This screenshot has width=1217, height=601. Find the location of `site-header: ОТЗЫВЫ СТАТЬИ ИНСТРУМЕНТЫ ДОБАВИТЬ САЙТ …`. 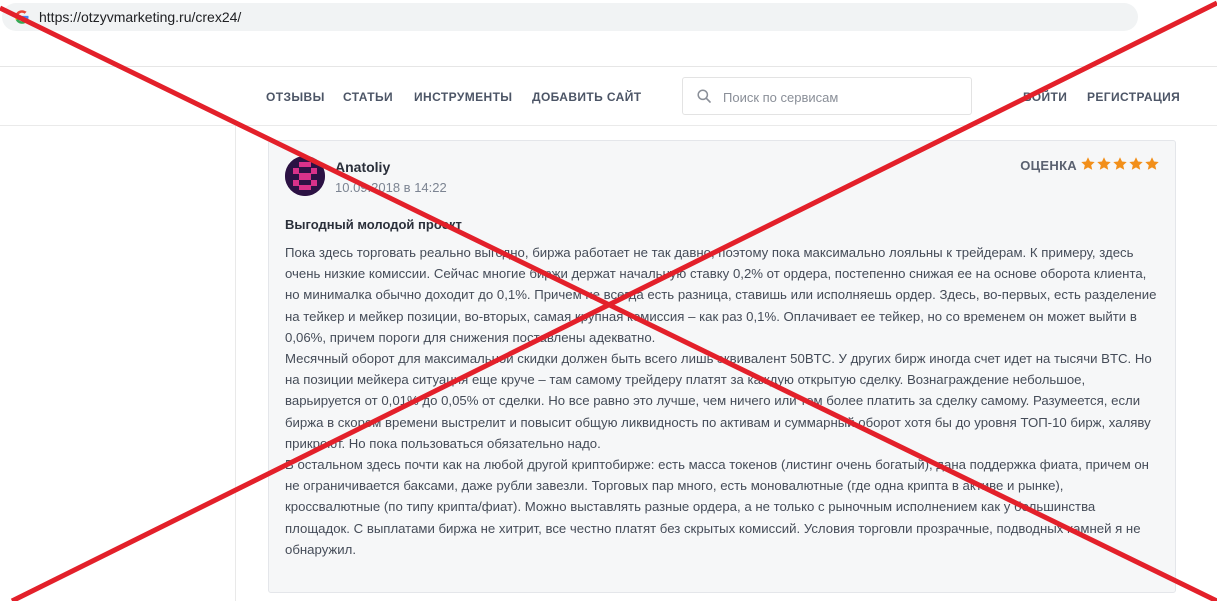

site-header: ОТЗЫВЫ СТАТЬИ ИНСТРУМЕНТЫ ДОБАВИТЬ САЙТ … is located at coordinates (608, 96).